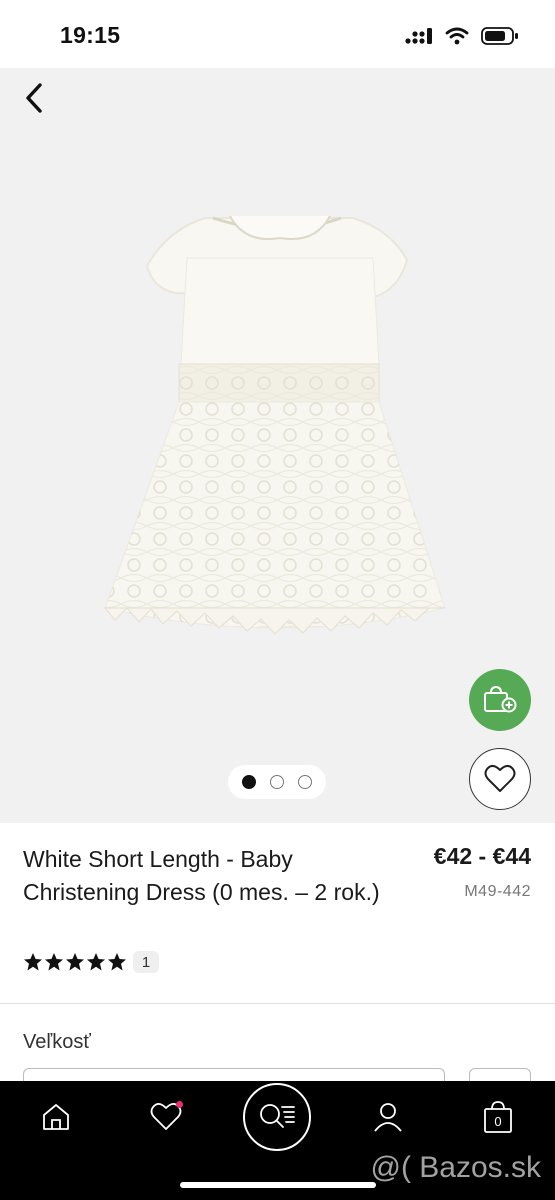  Describe the element at coordinates (57, 1042) in the screenshot. I see `size-label: Veľkosť` at that location.